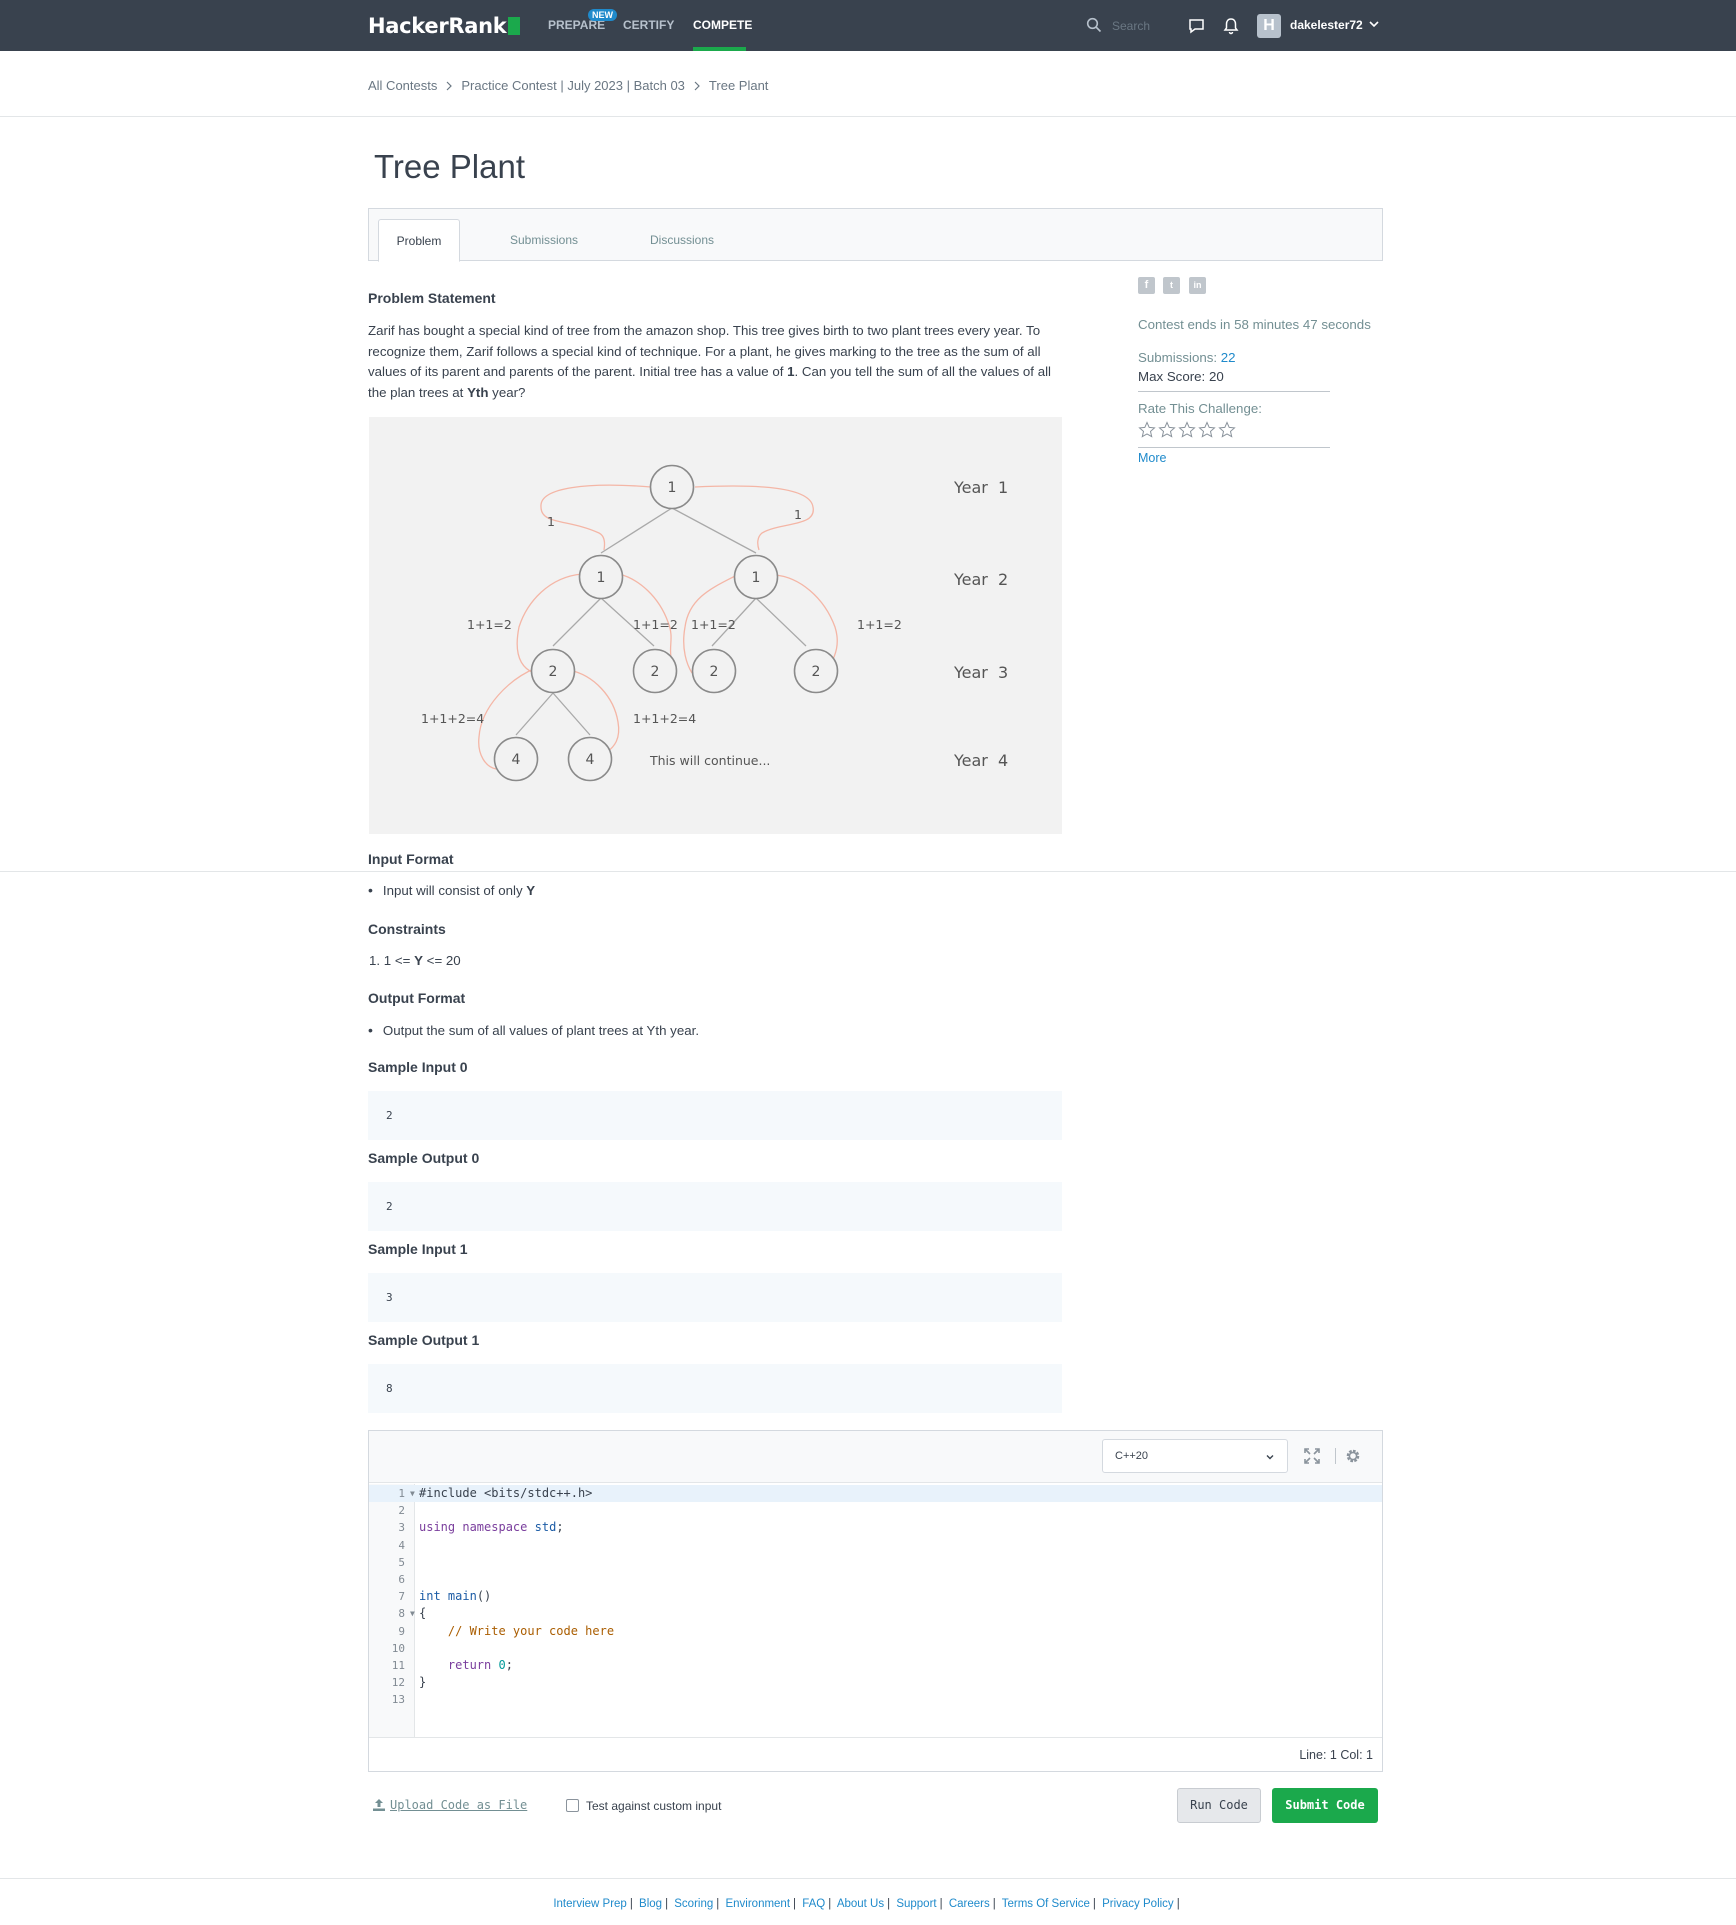 This screenshot has height=1925, width=1736. Describe the element at coordinates (1269, 26) in the screenshot. I see `avatar: H` at that location.